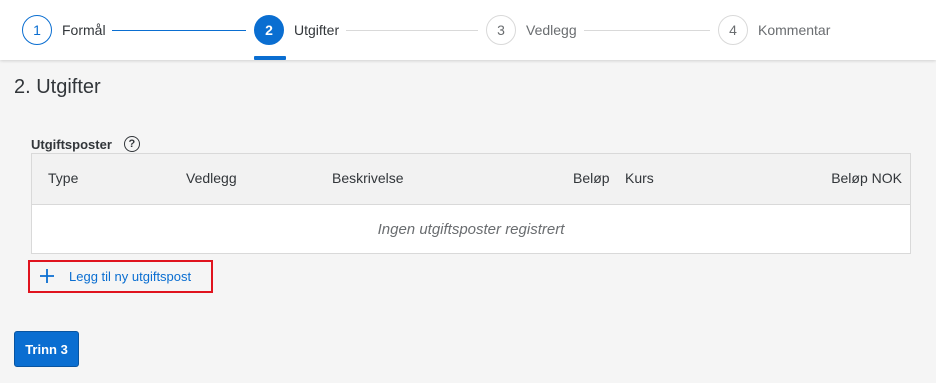 This screenshot has height=383, width=936. I want to click on expenses-section-label: Utgiftsposter ?, so click(85, 144).